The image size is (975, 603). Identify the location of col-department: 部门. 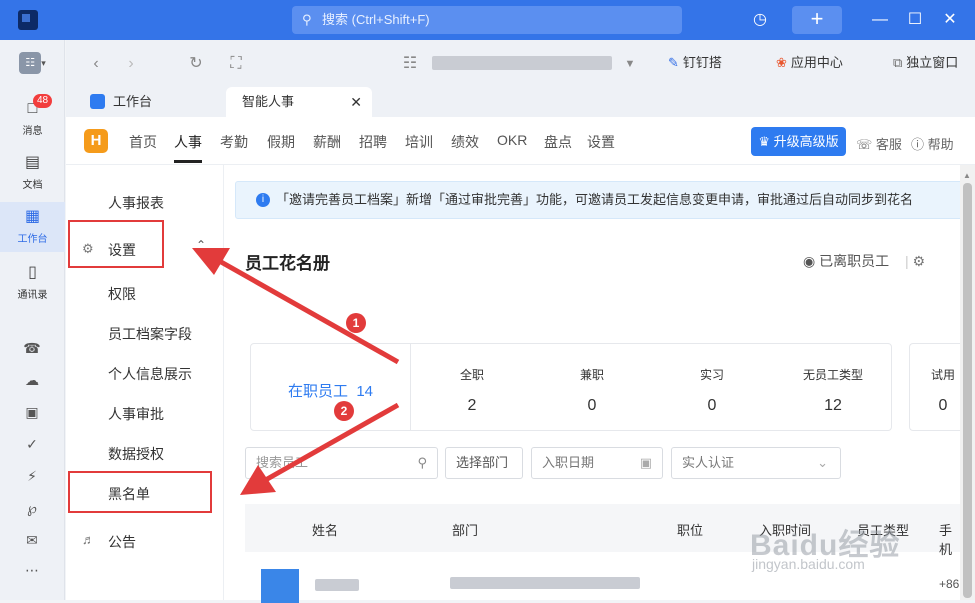
(465, 529).